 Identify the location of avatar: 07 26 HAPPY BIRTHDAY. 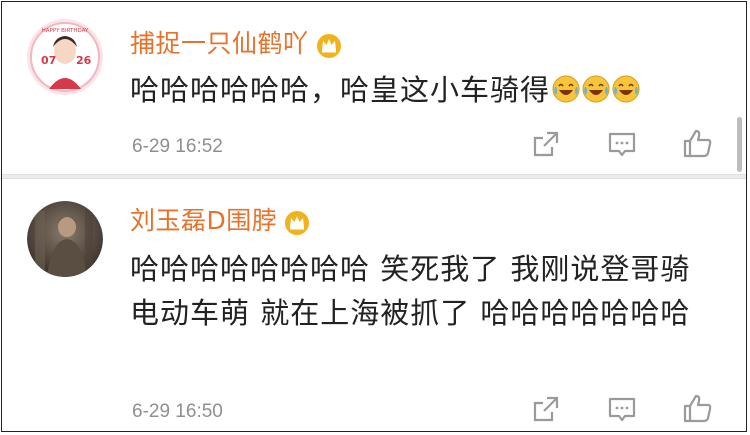
(65, 57).